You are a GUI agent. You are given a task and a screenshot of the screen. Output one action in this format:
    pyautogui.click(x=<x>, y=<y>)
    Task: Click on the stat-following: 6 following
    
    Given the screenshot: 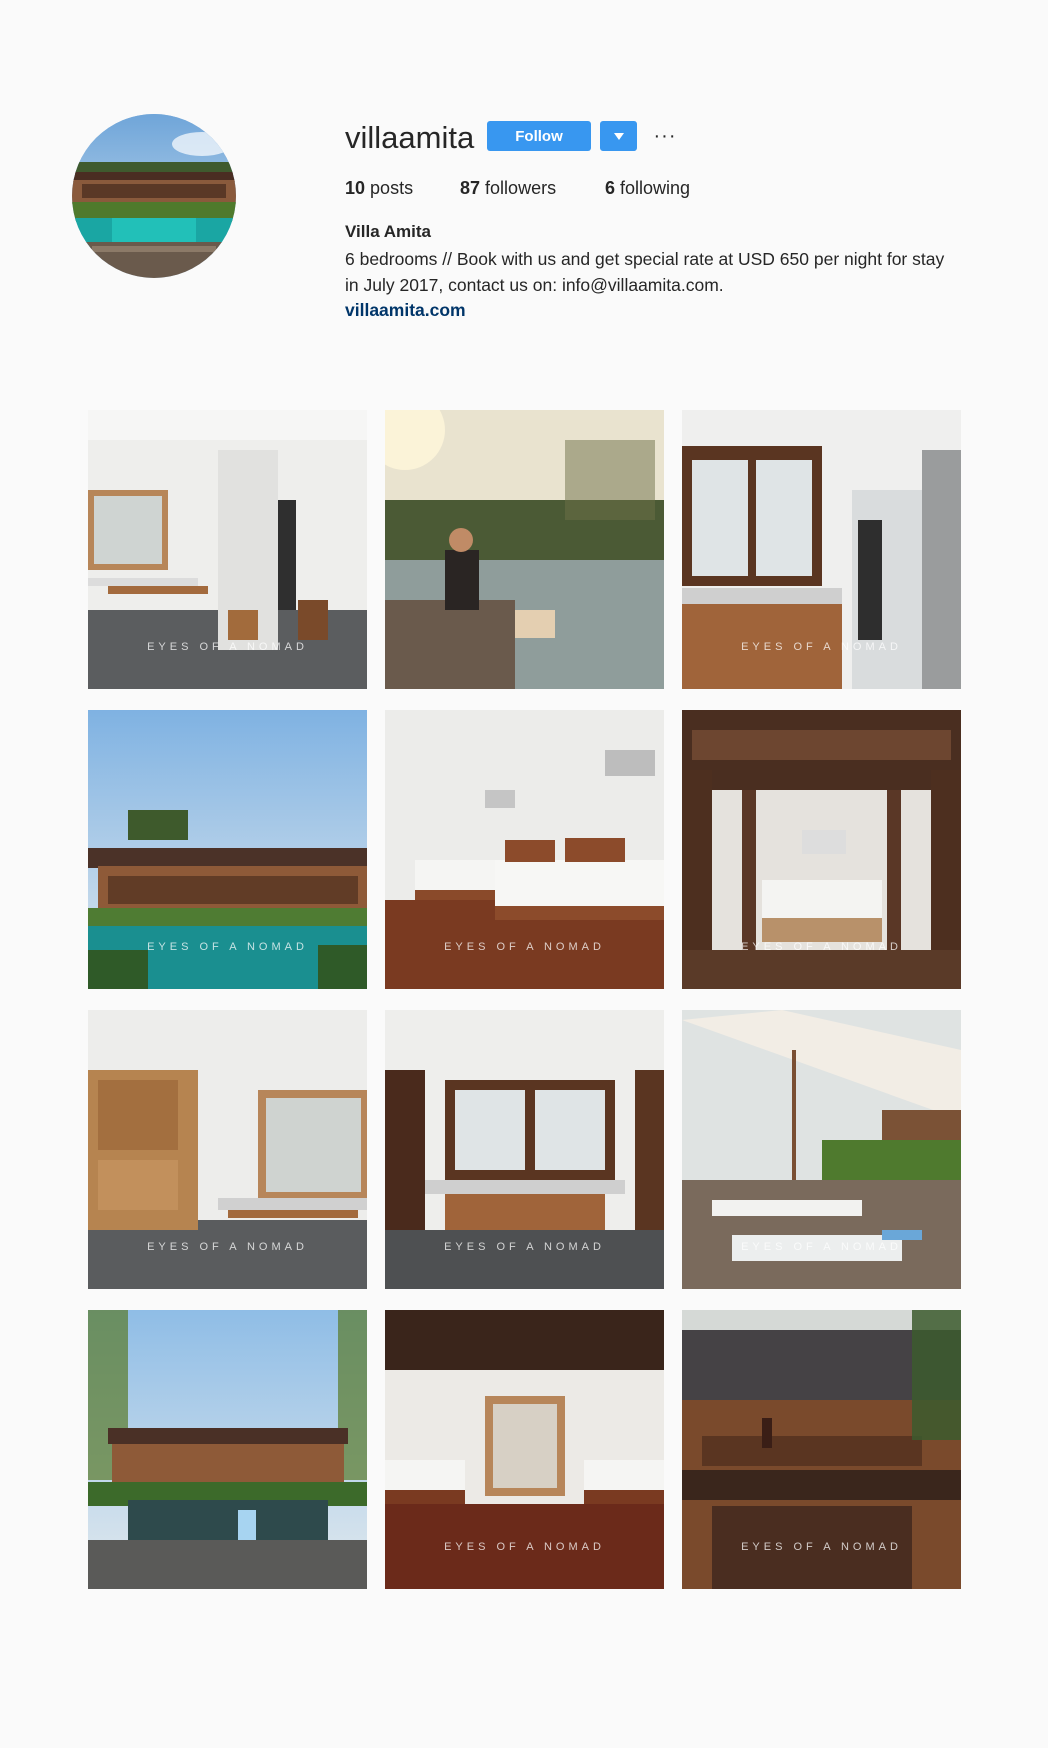 What is the action you would take?
    pyautogui.click(x=647, y=188)
    